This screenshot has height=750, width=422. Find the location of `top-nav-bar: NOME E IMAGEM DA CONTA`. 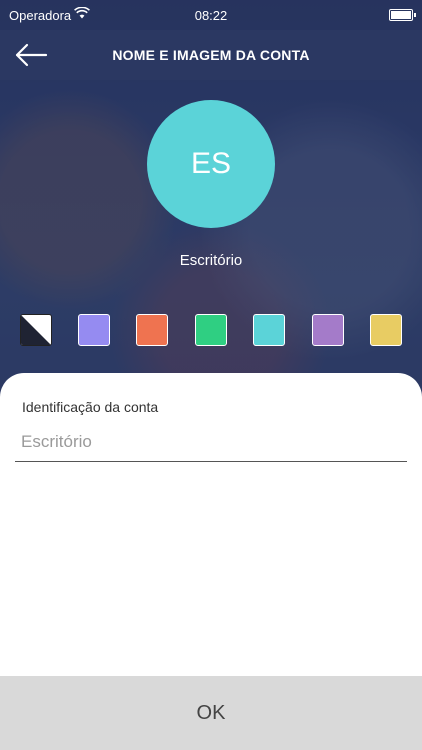

top-nav-bar: NOME E IMAGEM DA CONTA is located at coordinates (211, 55).